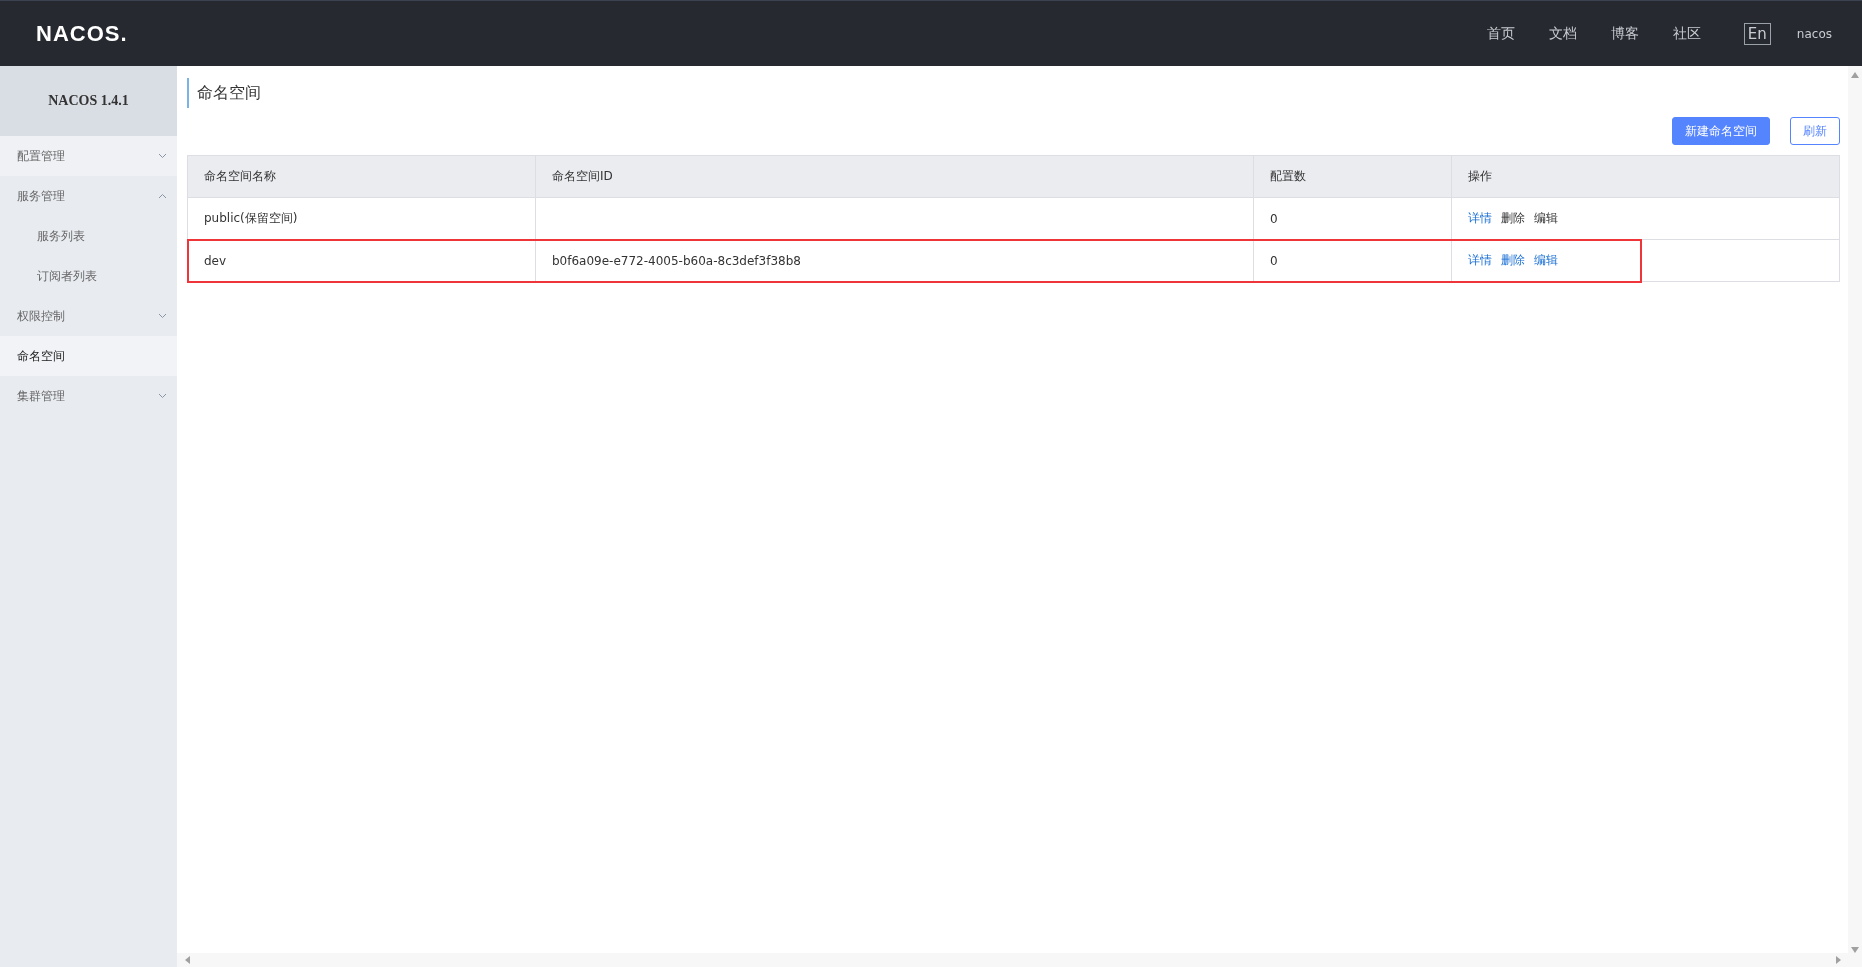 The image size is (1862, 967). What do you see at coordinates (1855, 75) in the screenshot?
I see `scroll-up-icon` at bounding box center [1855, 75].